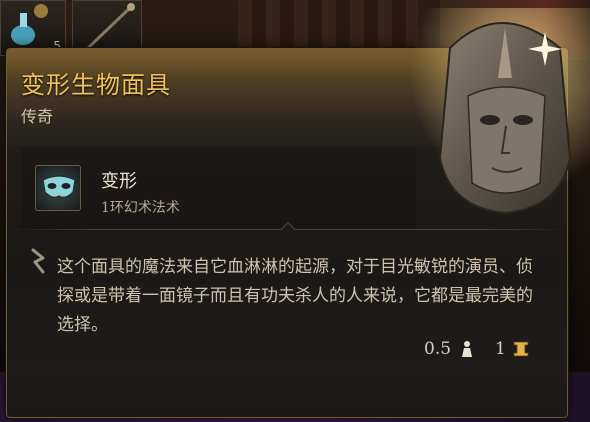 This screenshot has height=422, width=590. I want to click on spell-name: 变形, so click(119, 181).